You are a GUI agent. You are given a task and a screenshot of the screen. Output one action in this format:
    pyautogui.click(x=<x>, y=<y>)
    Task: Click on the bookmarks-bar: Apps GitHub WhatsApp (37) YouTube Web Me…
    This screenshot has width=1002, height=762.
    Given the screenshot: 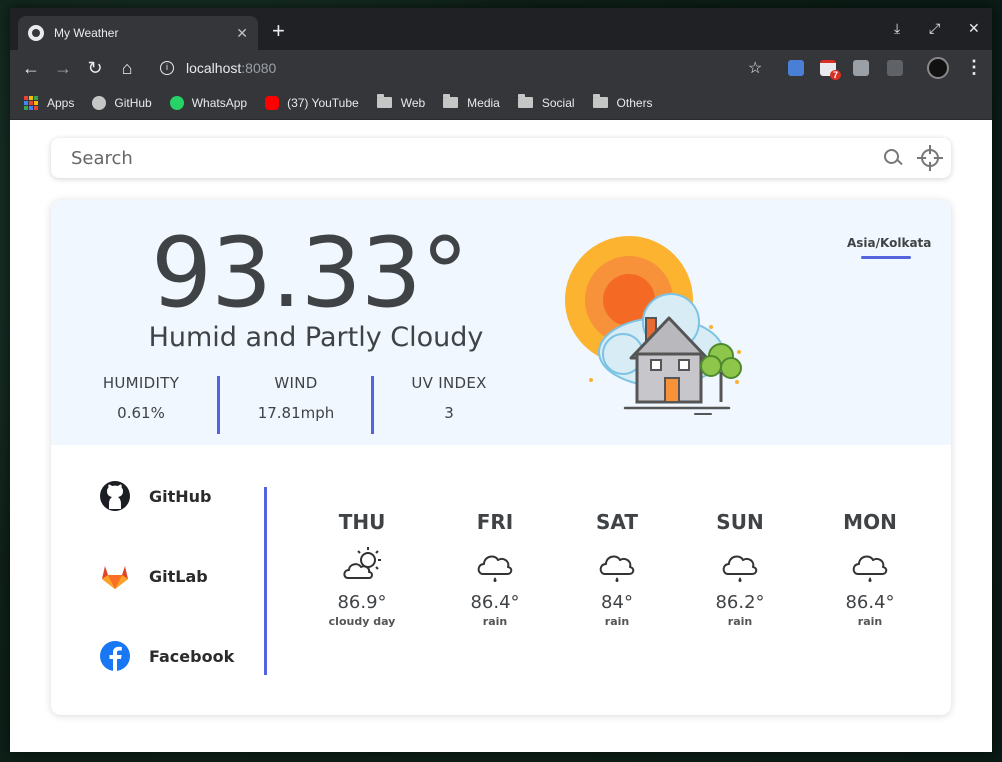 What is the action you would take?
    pyautogui.click(x=501, y=103)
    